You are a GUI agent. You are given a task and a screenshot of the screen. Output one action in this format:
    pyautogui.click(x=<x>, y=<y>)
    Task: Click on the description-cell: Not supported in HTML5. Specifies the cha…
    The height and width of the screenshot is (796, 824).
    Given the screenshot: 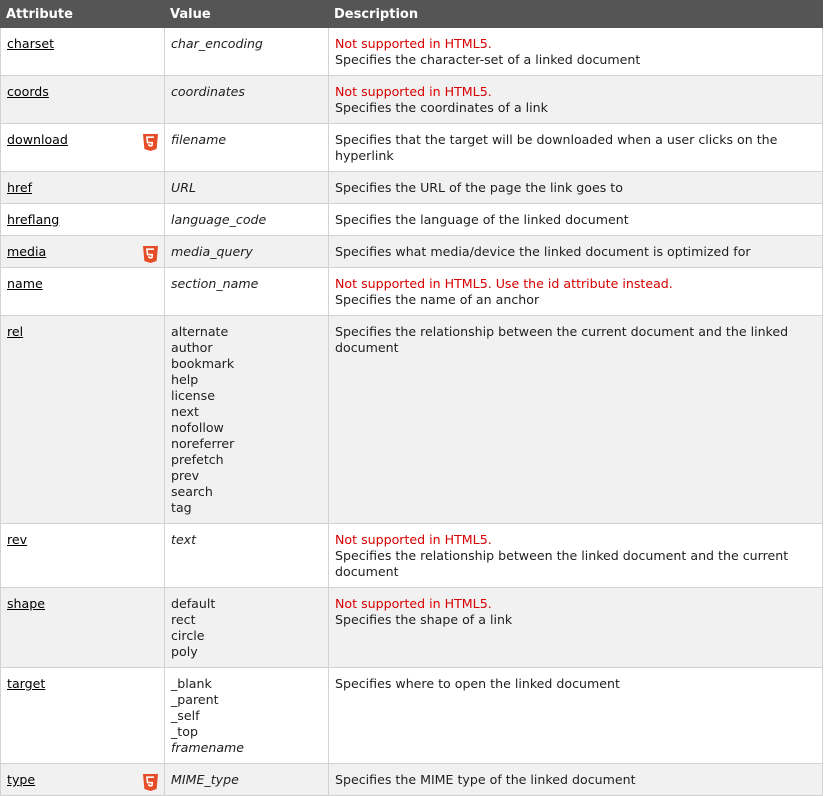 What is the action you would take?
    pyautogui.click(x=575, y=51)
    